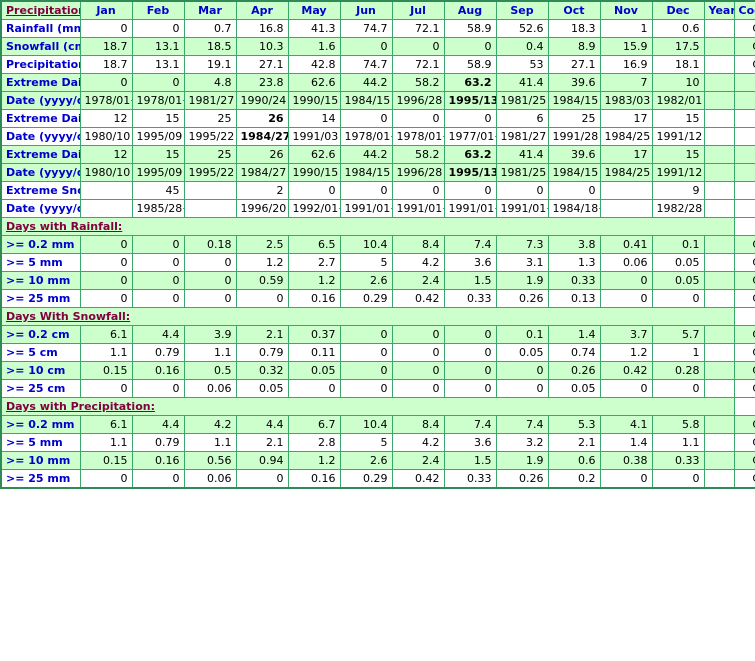 The height and width of the screenshot is (661, 755). Describe the element at coordinates (678, 118) in the screenshot. I see `cell-extreme-daily-snowfall-cm-dec: 15` at that location.